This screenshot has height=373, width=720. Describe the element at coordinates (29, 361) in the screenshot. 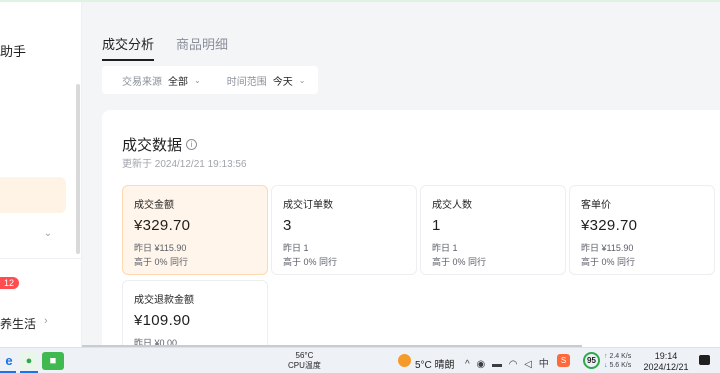

I see `app-icon: ●` at that location.